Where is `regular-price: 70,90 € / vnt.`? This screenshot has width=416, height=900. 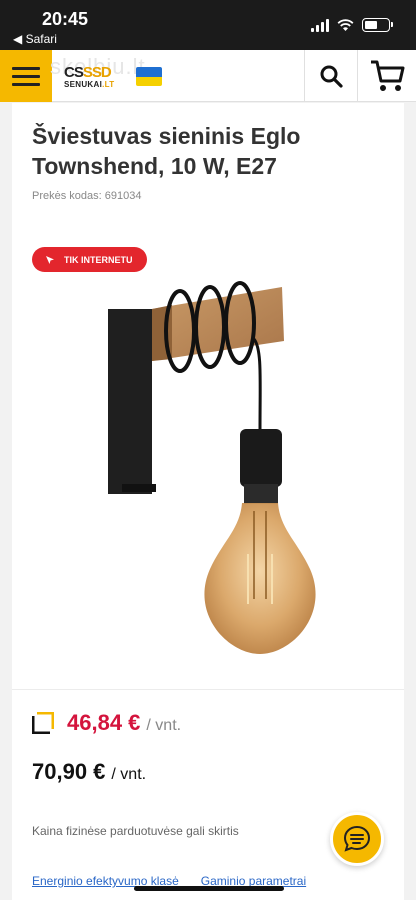
regular-price: 70,90 € / vnt. is located at coordinates (89, 772).